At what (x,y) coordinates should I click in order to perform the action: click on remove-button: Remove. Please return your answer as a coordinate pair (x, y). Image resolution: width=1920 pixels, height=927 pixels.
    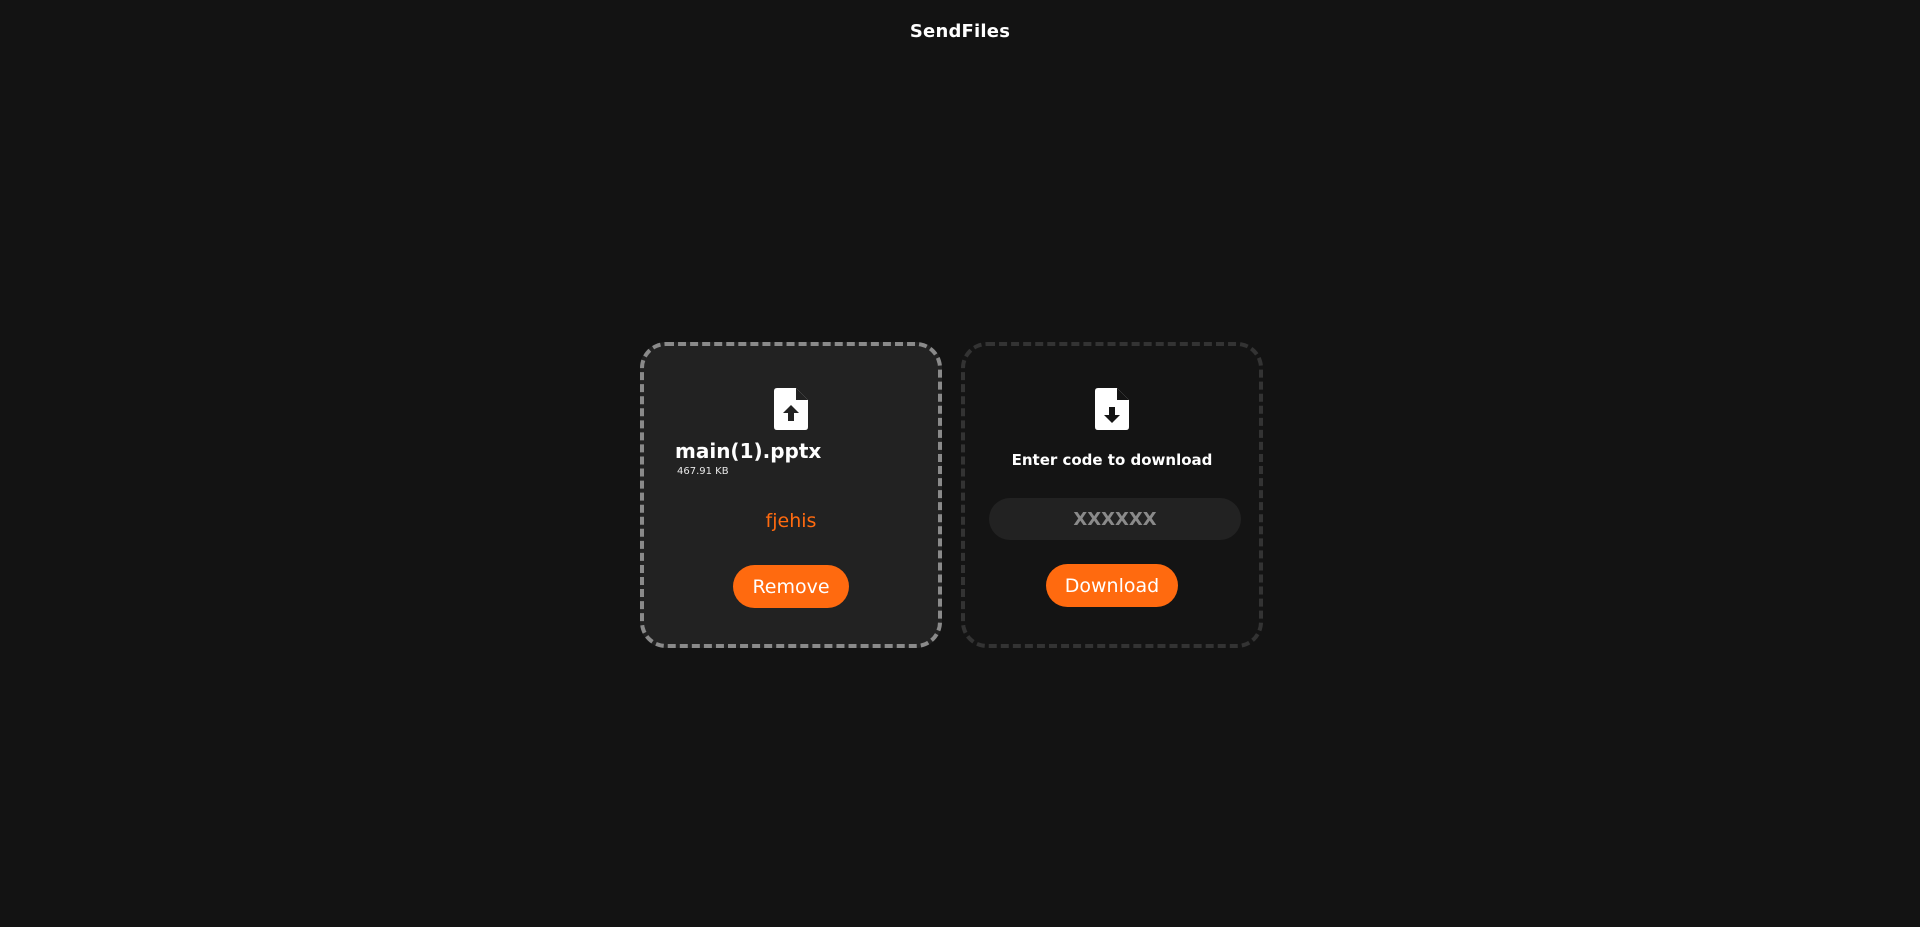
    Looking at the image, I should click on (791, 586).